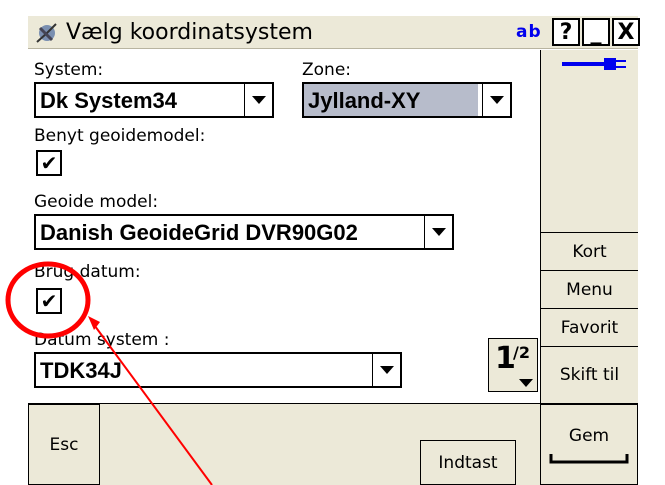  What do you see at coordinates (327, 70) in the screenshot?
I see `zone-label: Zone:` at bounding box center [327, 70].